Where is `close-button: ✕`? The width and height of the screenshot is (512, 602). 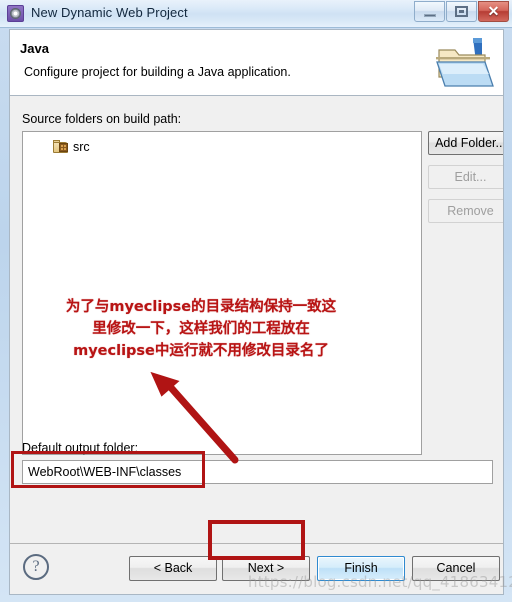
close-button: ✕ is located at coordinates (493, 11).